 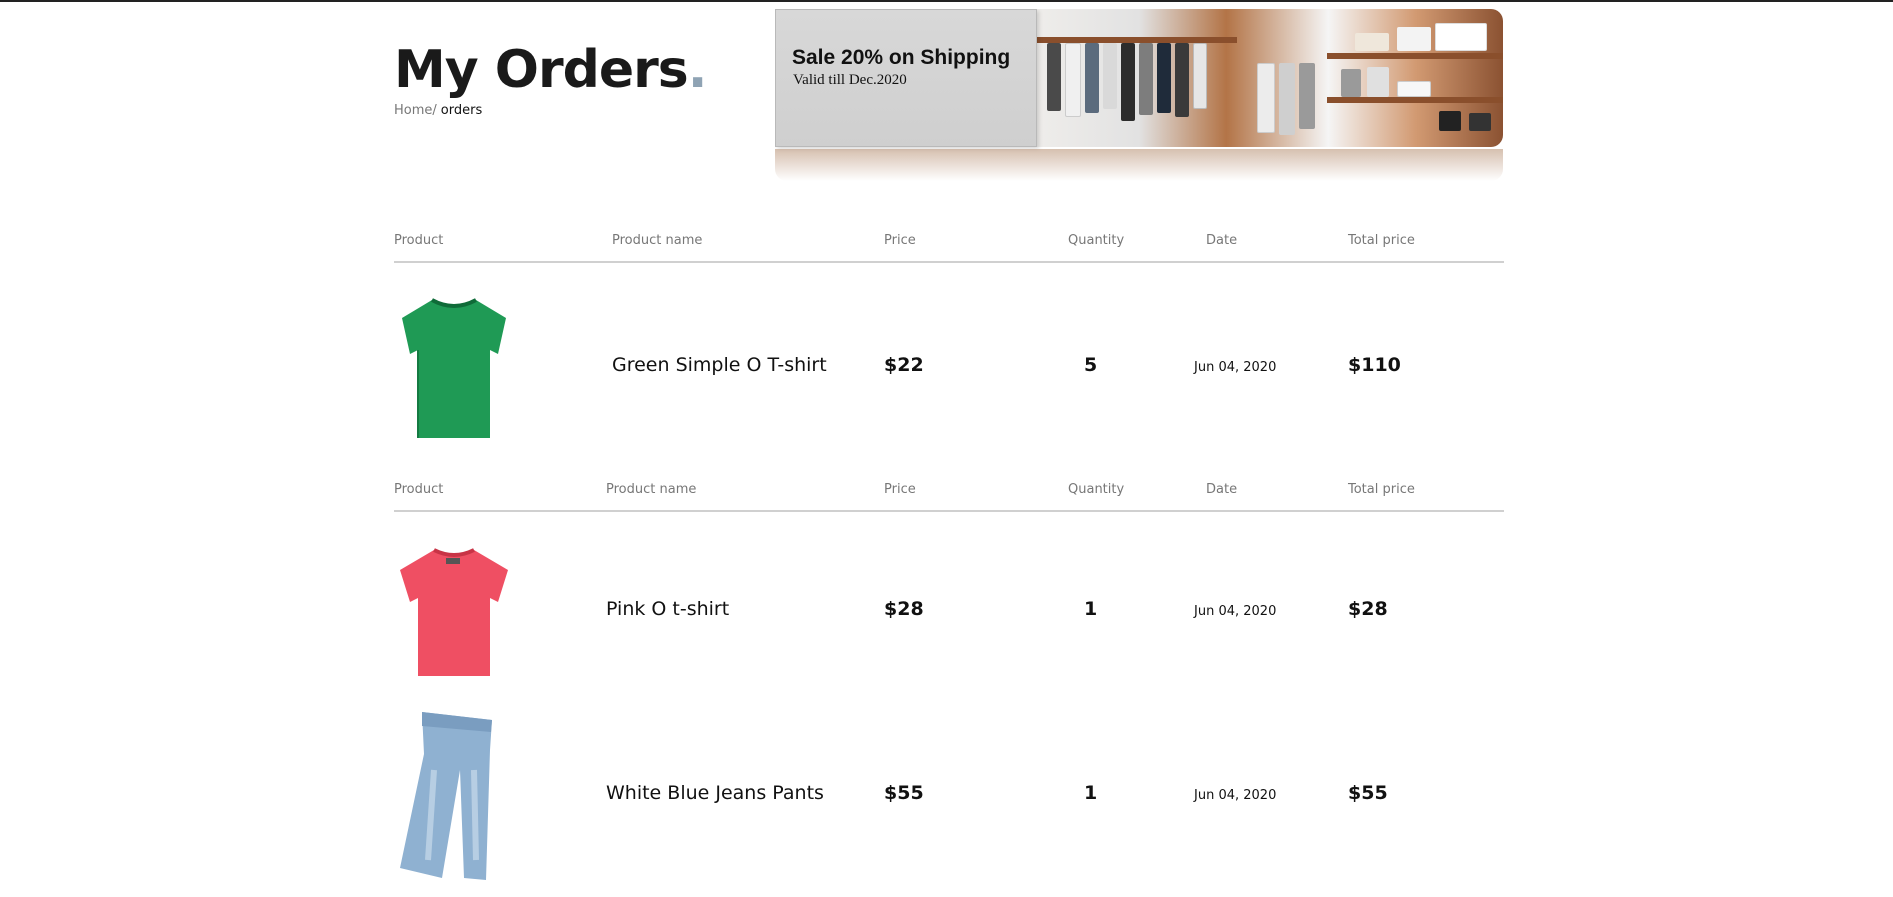 I want to click on pink-tshirt-image, so click(x=454, y=613).